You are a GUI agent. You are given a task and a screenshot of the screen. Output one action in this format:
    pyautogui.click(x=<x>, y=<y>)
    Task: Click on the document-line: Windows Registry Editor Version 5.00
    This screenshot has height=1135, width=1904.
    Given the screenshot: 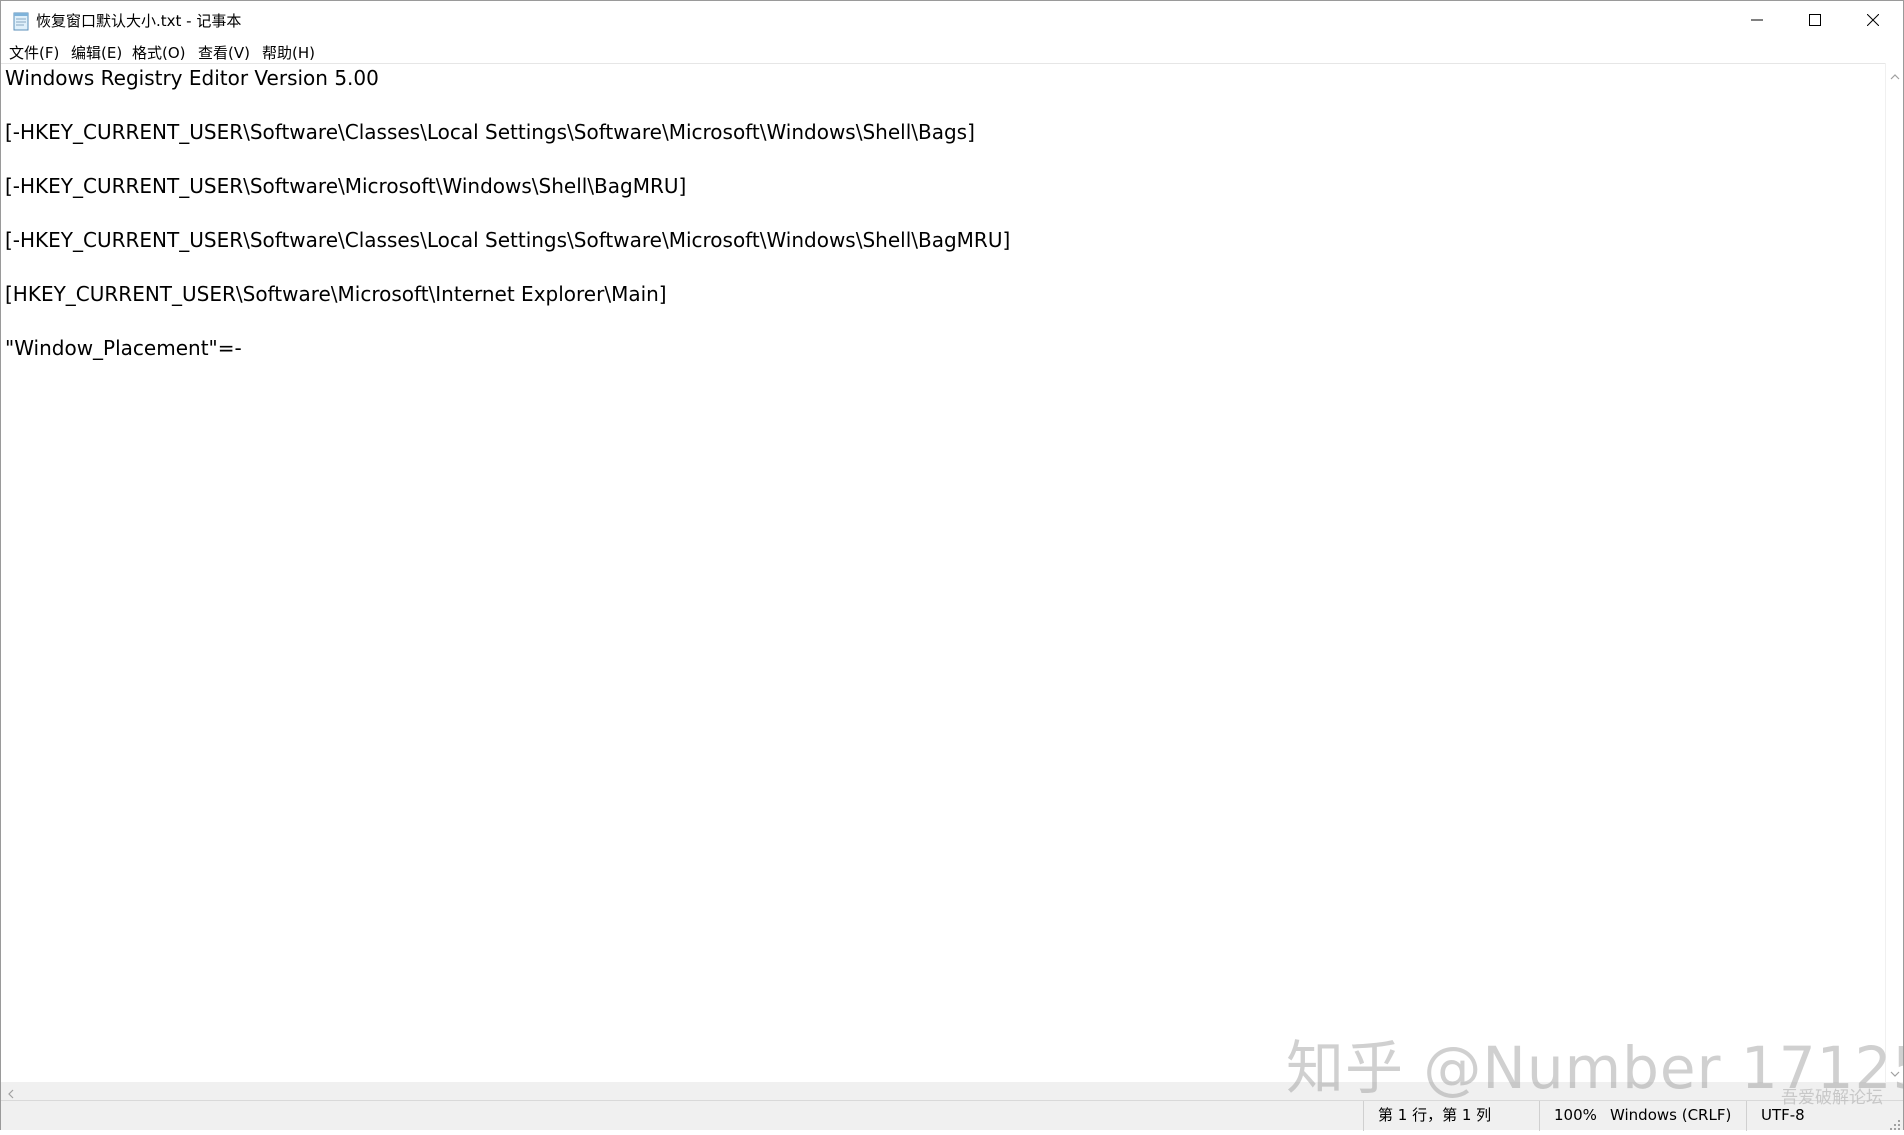 What is the action you would take?
    pyautogui.click(x=192, y=78)
    